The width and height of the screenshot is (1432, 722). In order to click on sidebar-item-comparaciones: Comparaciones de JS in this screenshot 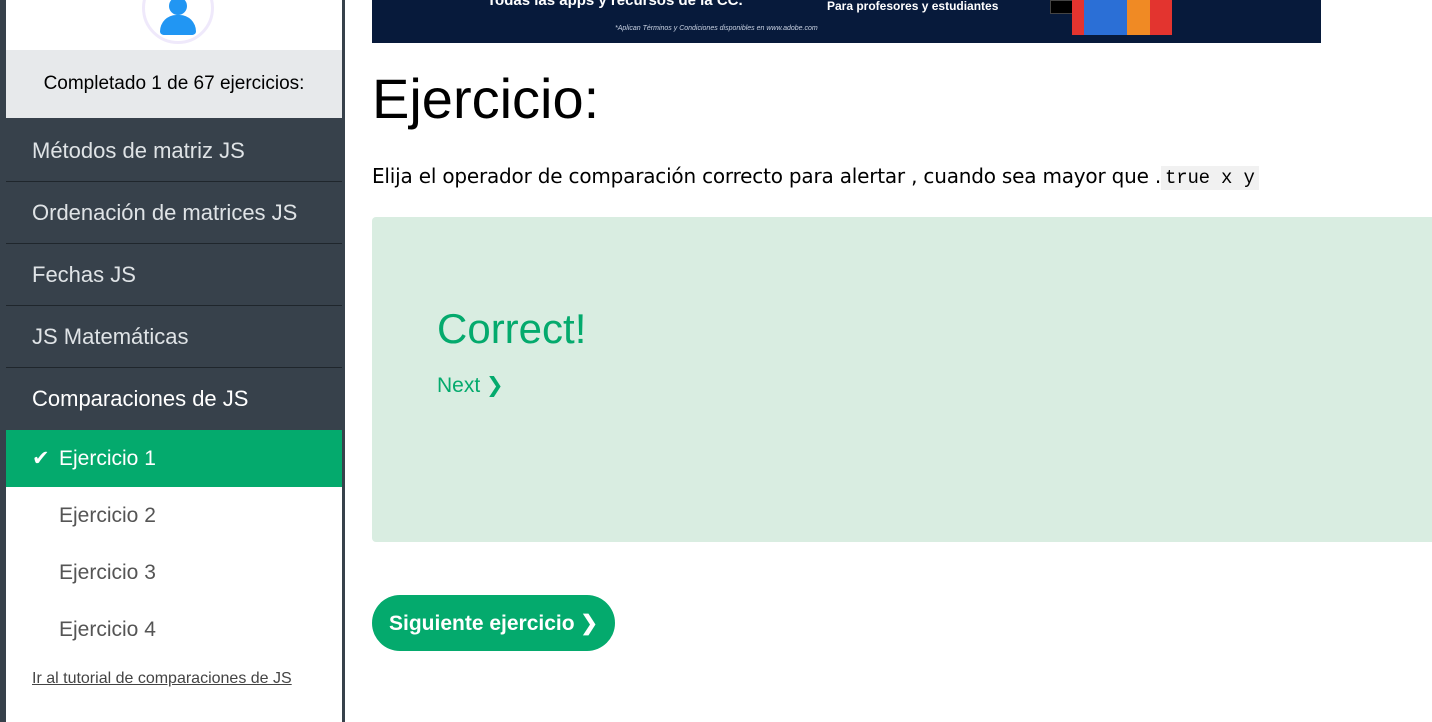, I will do `click(174, 399)`.